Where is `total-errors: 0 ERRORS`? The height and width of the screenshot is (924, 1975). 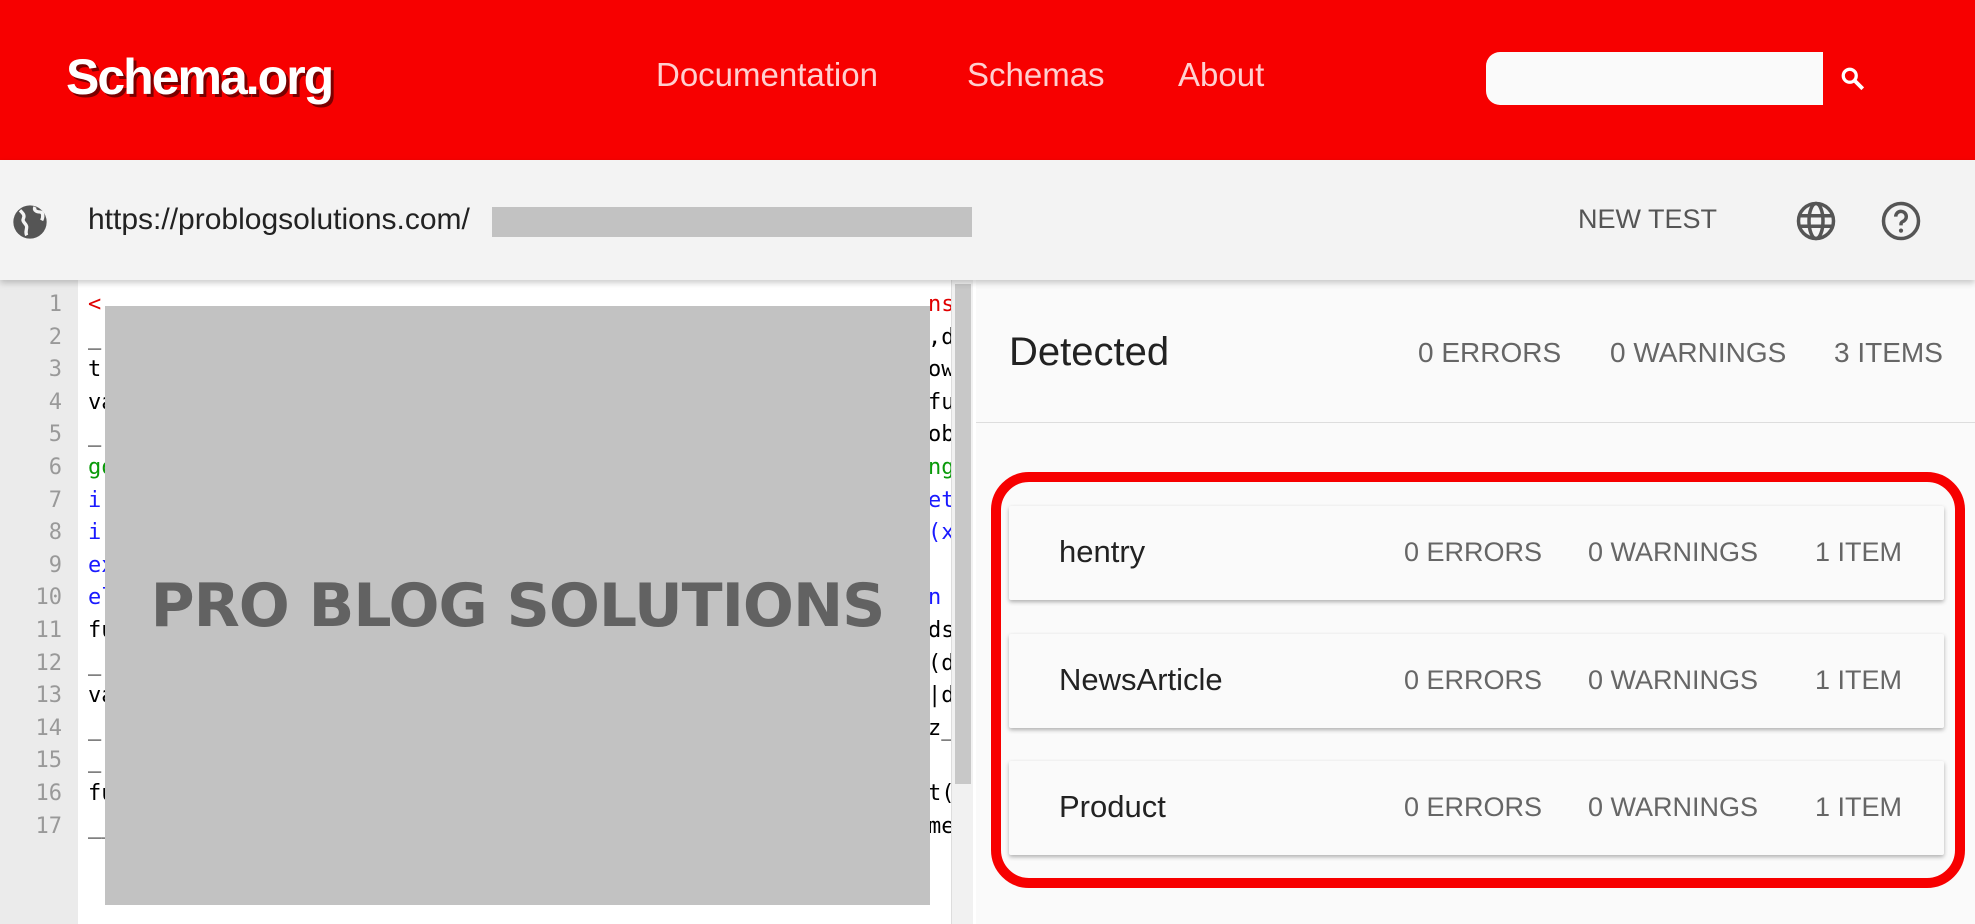 total-errors: 0 ERRORS is located at coordinates (1490, 352).